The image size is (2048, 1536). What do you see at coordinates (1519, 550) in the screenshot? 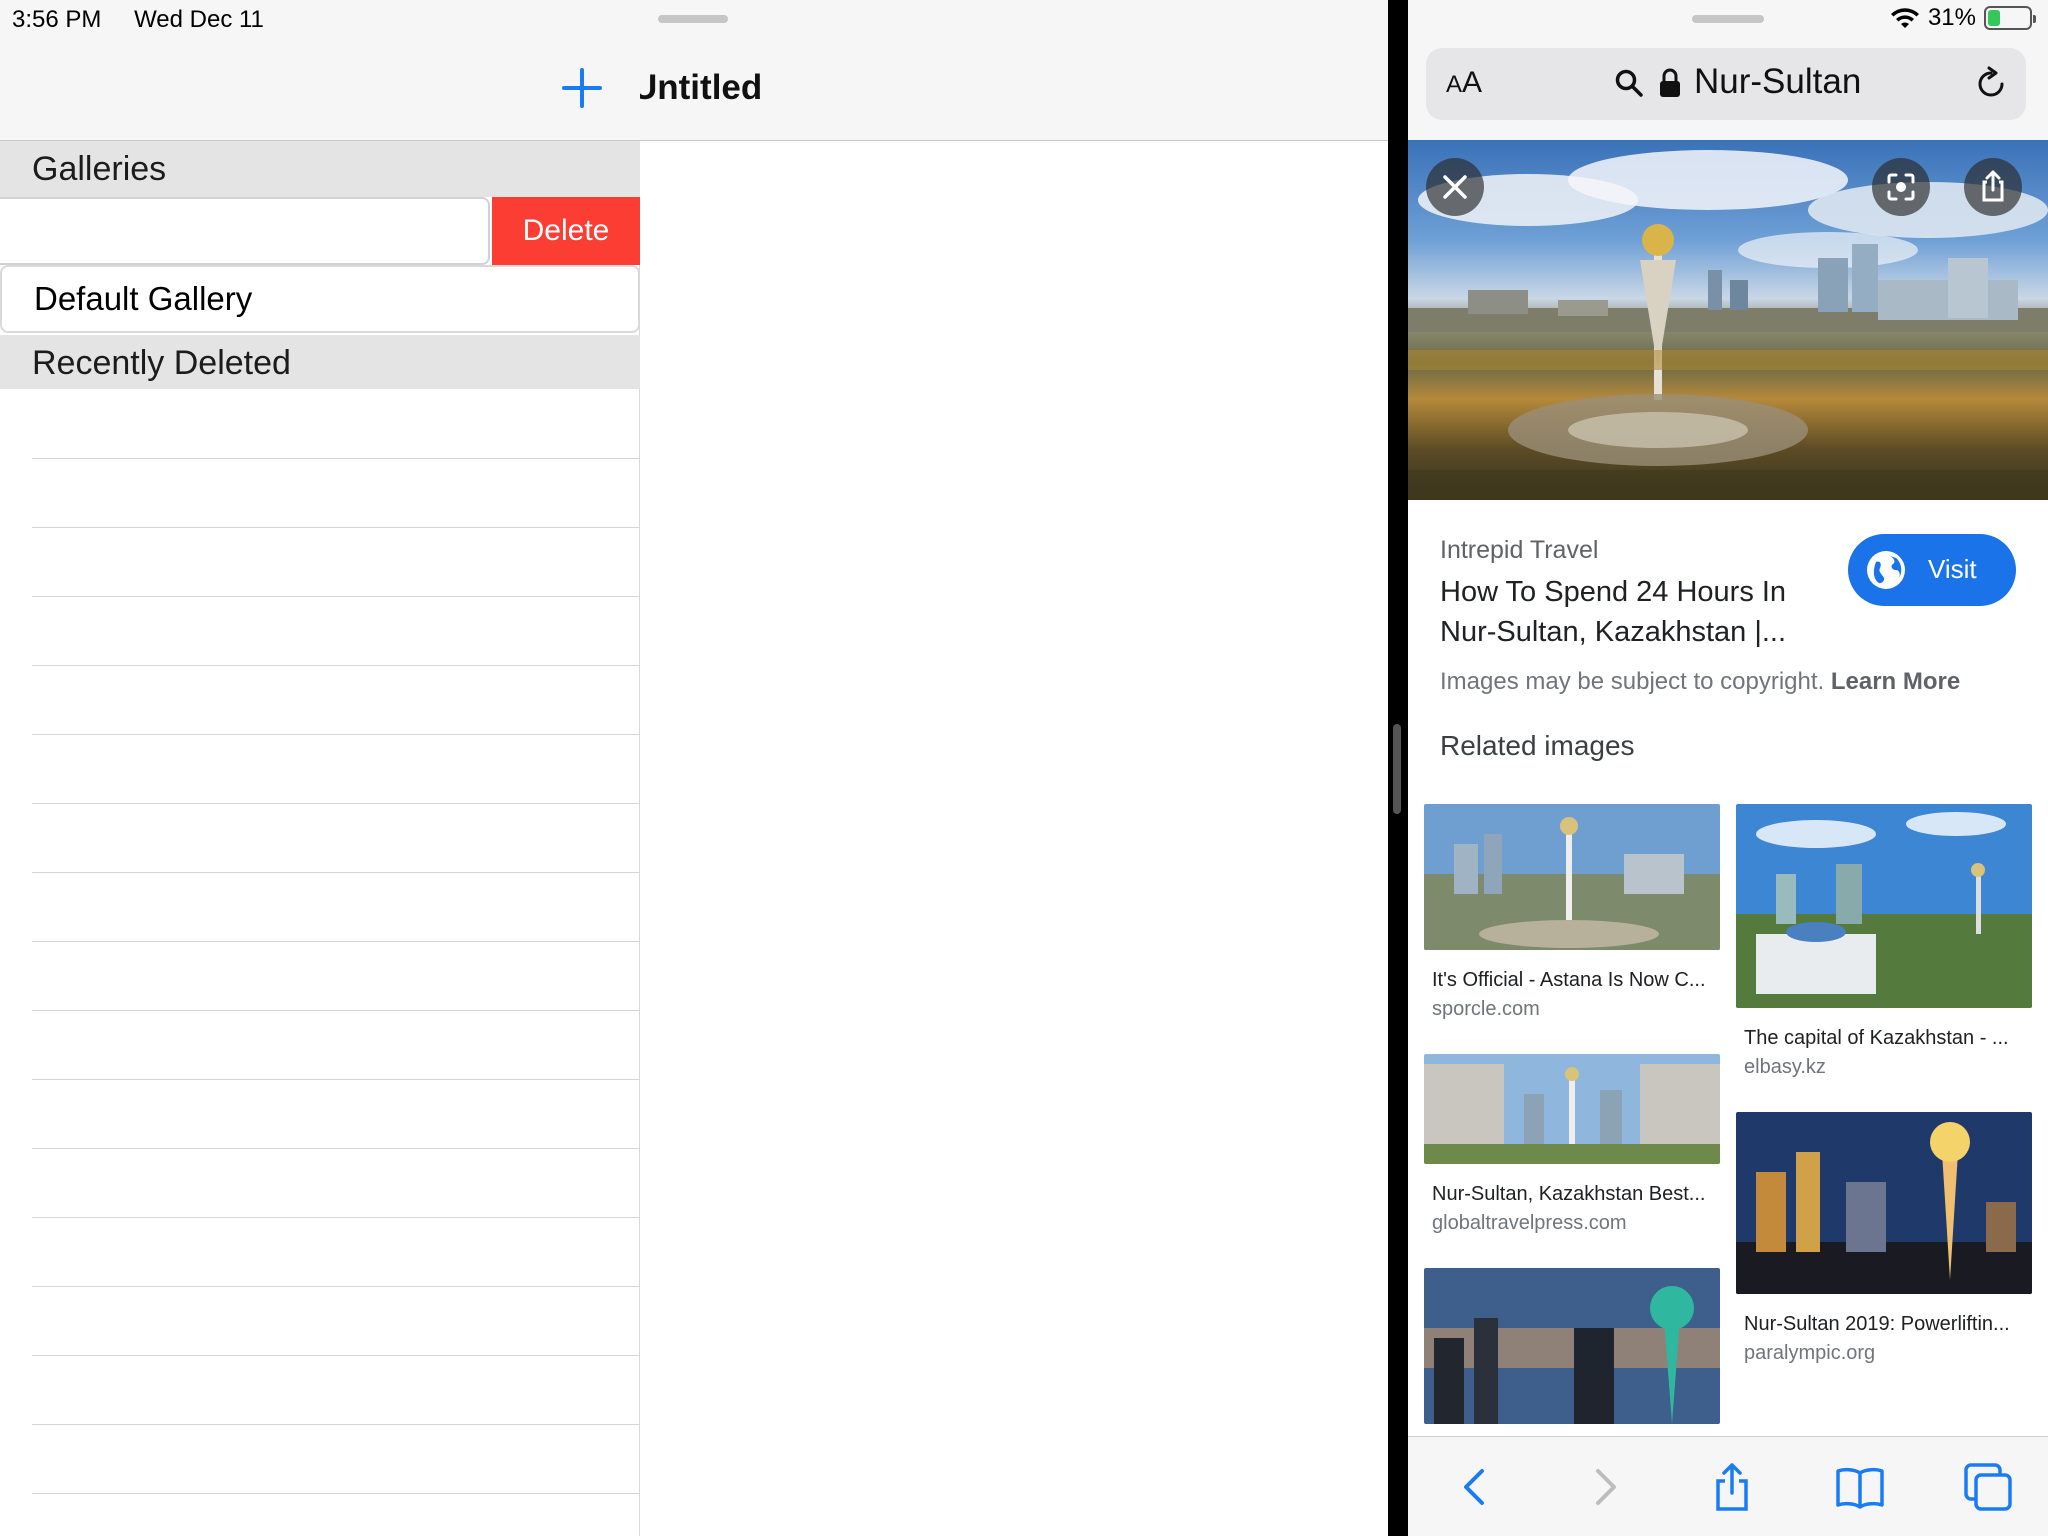
I see `result-source: Intrepid Travel` at bounding box center [1519, 550].